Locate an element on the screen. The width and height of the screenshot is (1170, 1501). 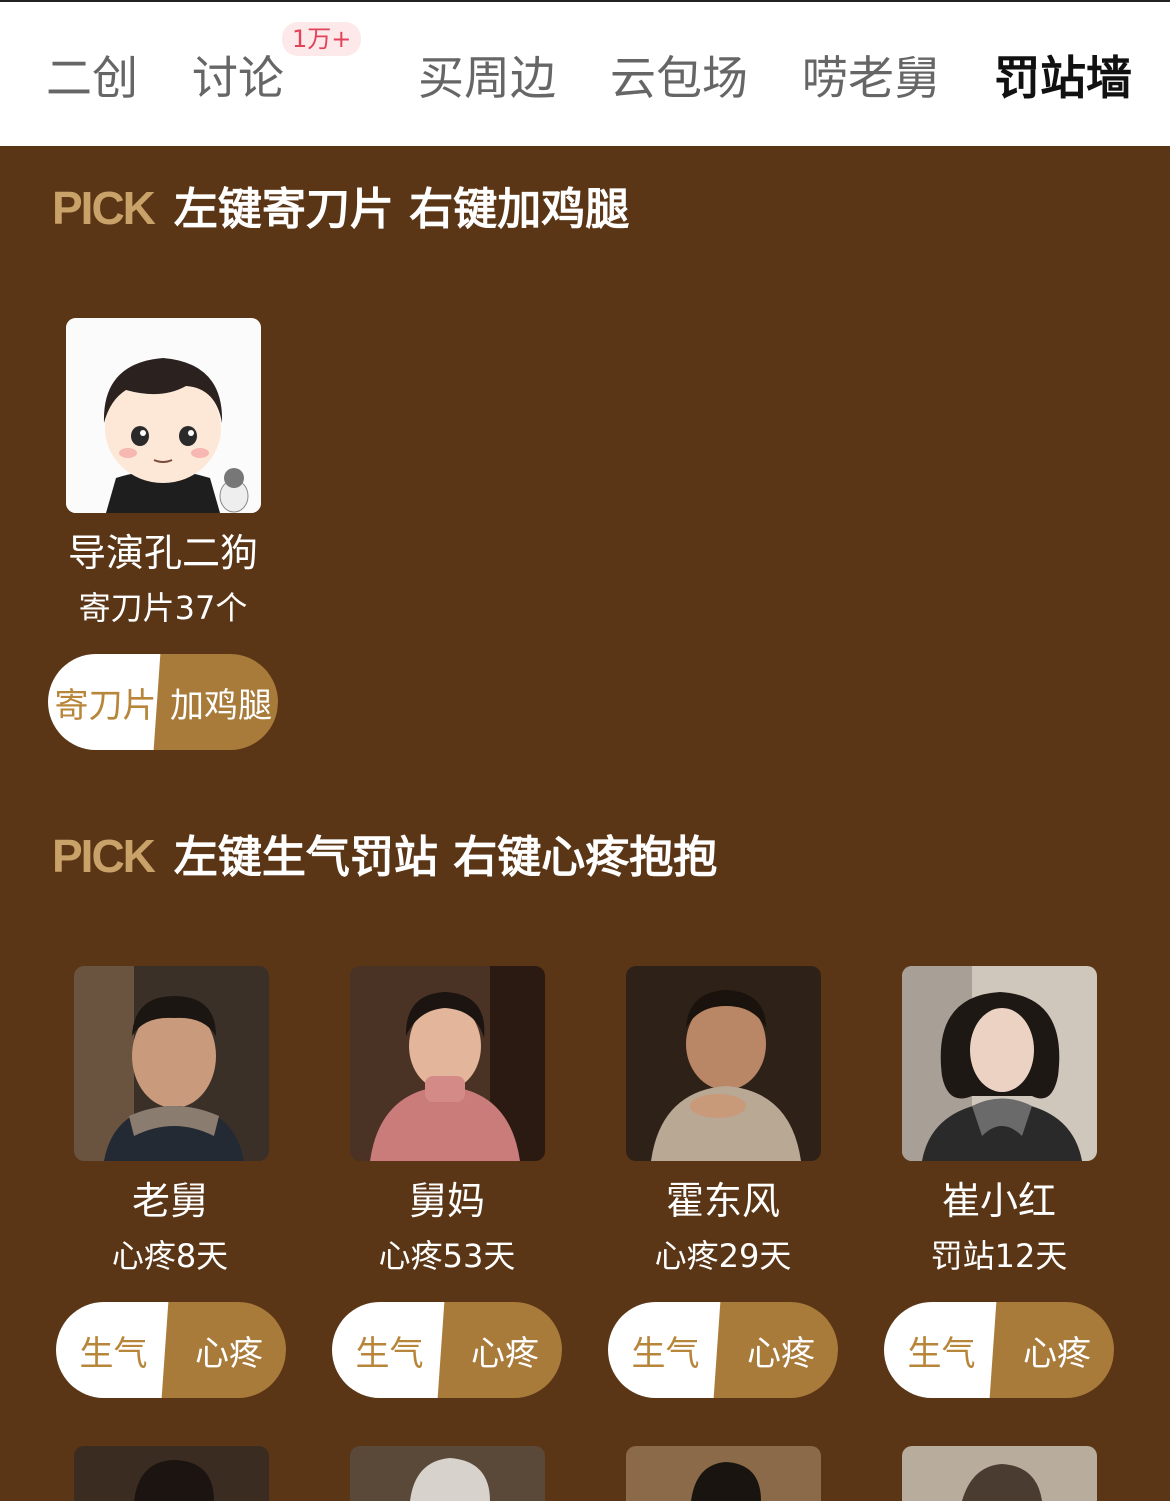
character-name: 霍东风 is located at coordinates (722, 1201).